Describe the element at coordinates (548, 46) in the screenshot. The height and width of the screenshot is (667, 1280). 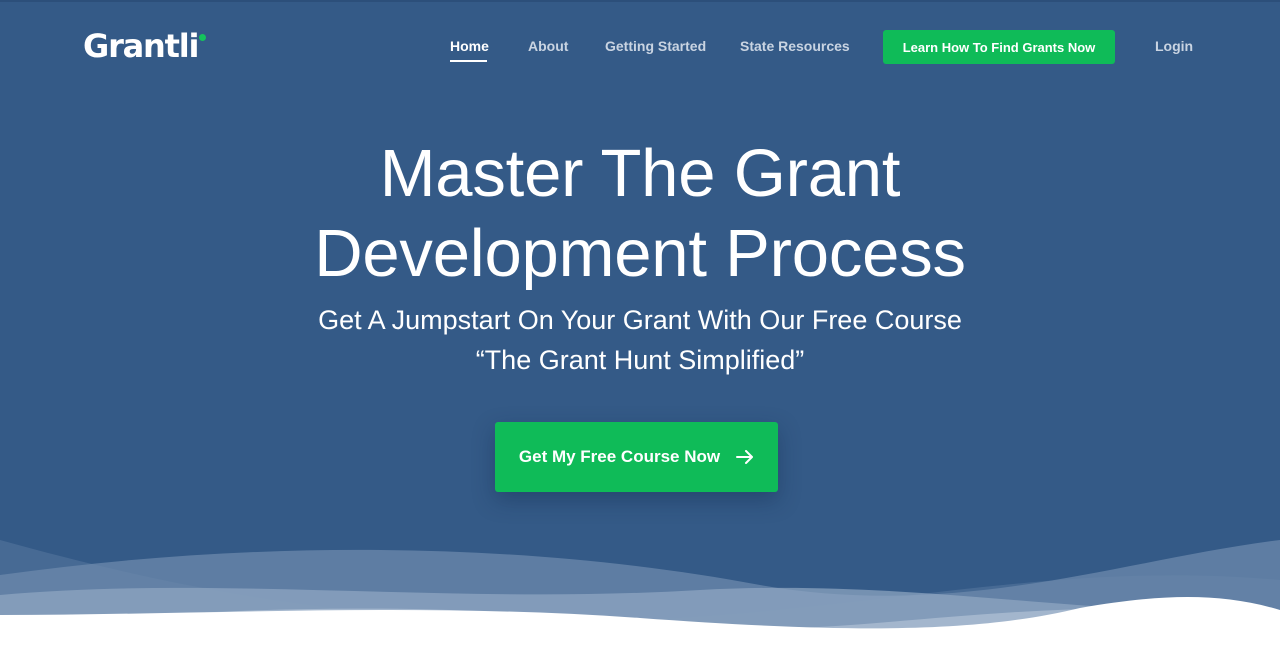
I see `nav-about: About` at that location.